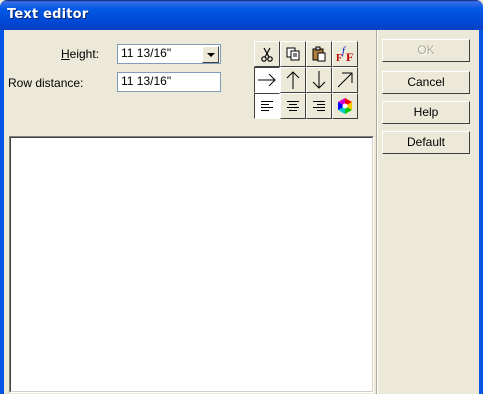  I want to click on arrow-up-icon, so click(293, 80).